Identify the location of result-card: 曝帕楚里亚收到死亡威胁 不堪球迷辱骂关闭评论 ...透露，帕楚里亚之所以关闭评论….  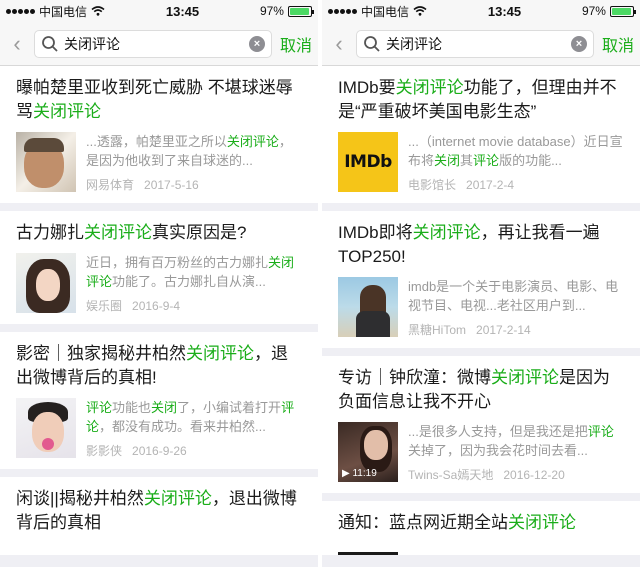
(159, 134).